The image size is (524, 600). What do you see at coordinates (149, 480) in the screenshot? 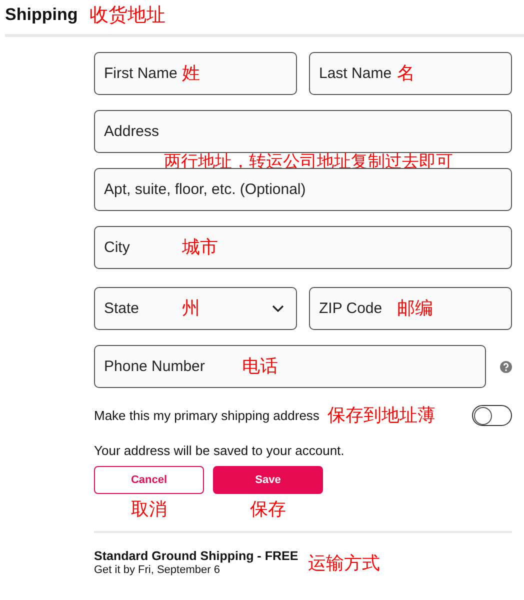
I see `cancel-button: Cancel` at bounding box center [149, 480].